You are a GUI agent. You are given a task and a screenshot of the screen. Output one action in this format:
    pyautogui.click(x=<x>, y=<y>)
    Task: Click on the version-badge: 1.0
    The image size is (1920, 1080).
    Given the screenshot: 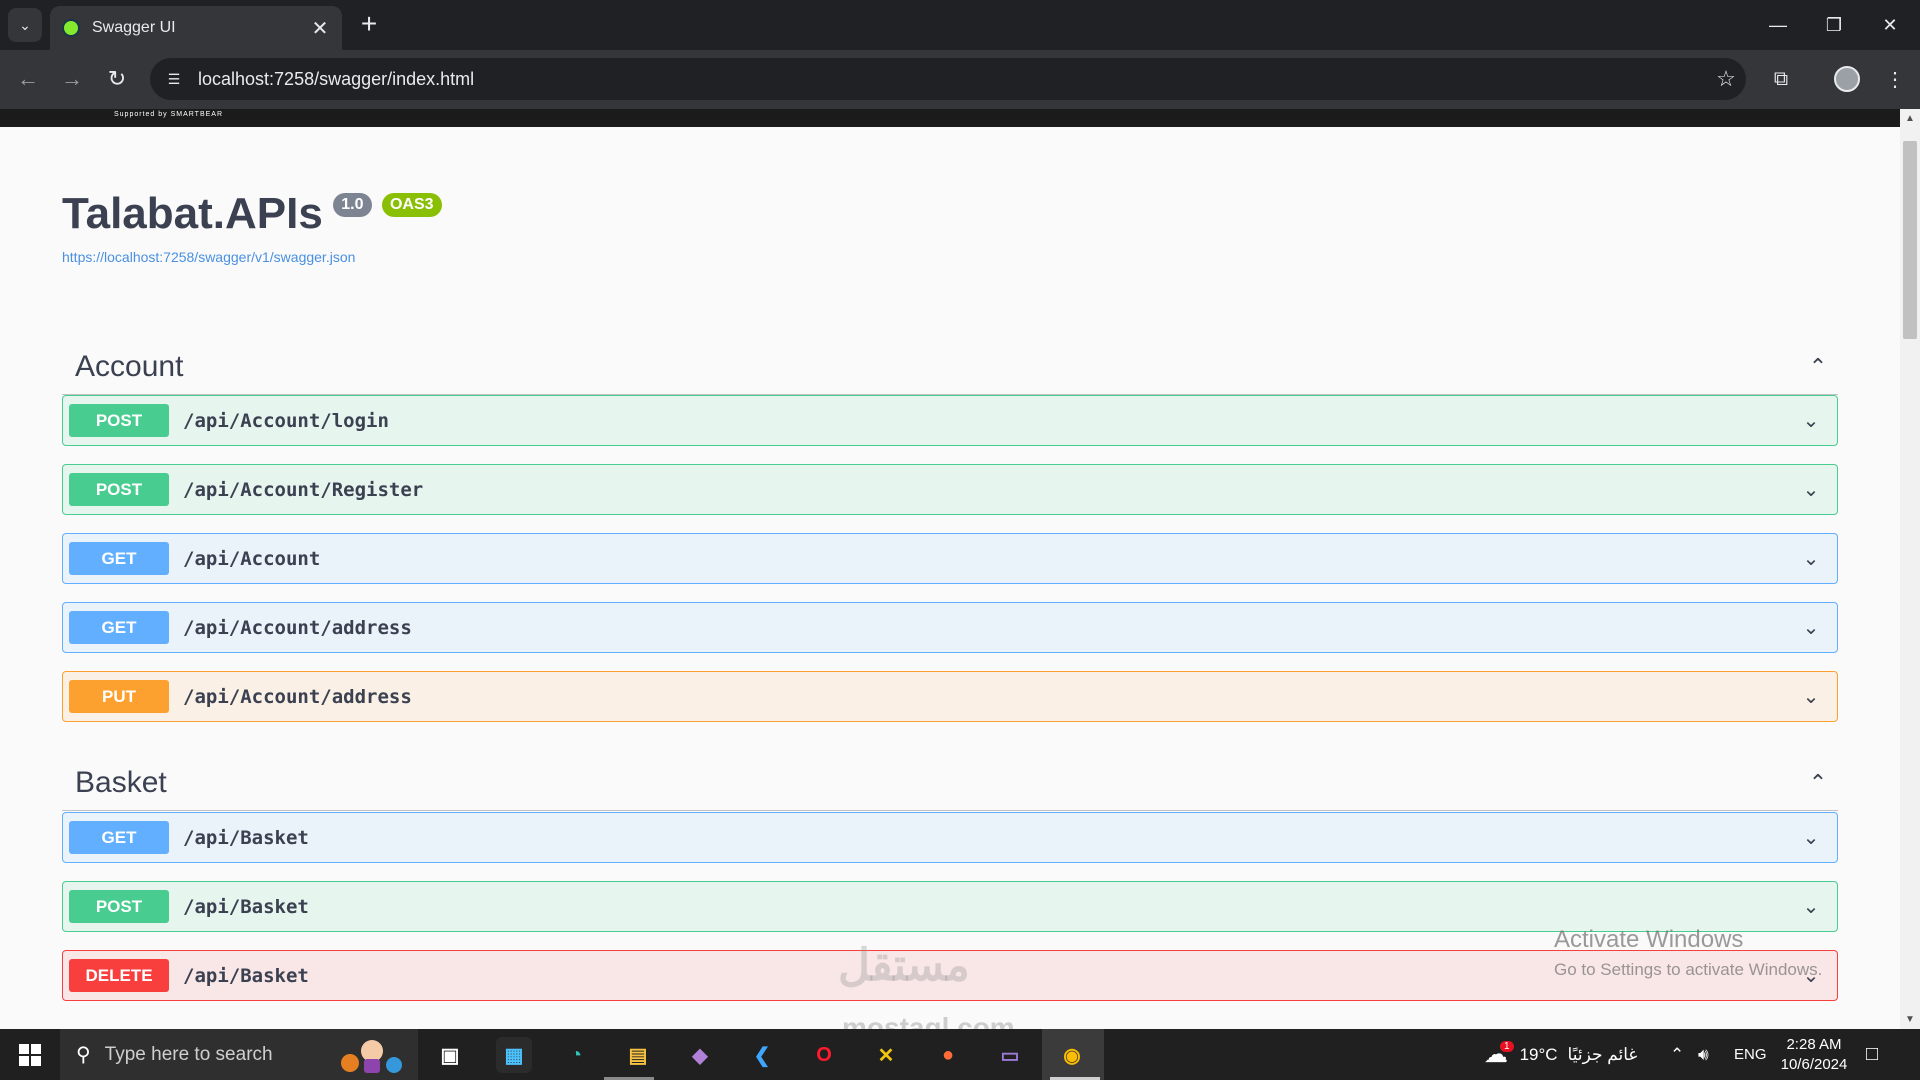 What is the action you would take?
    pyautogui.click(x=352, y=205)
    